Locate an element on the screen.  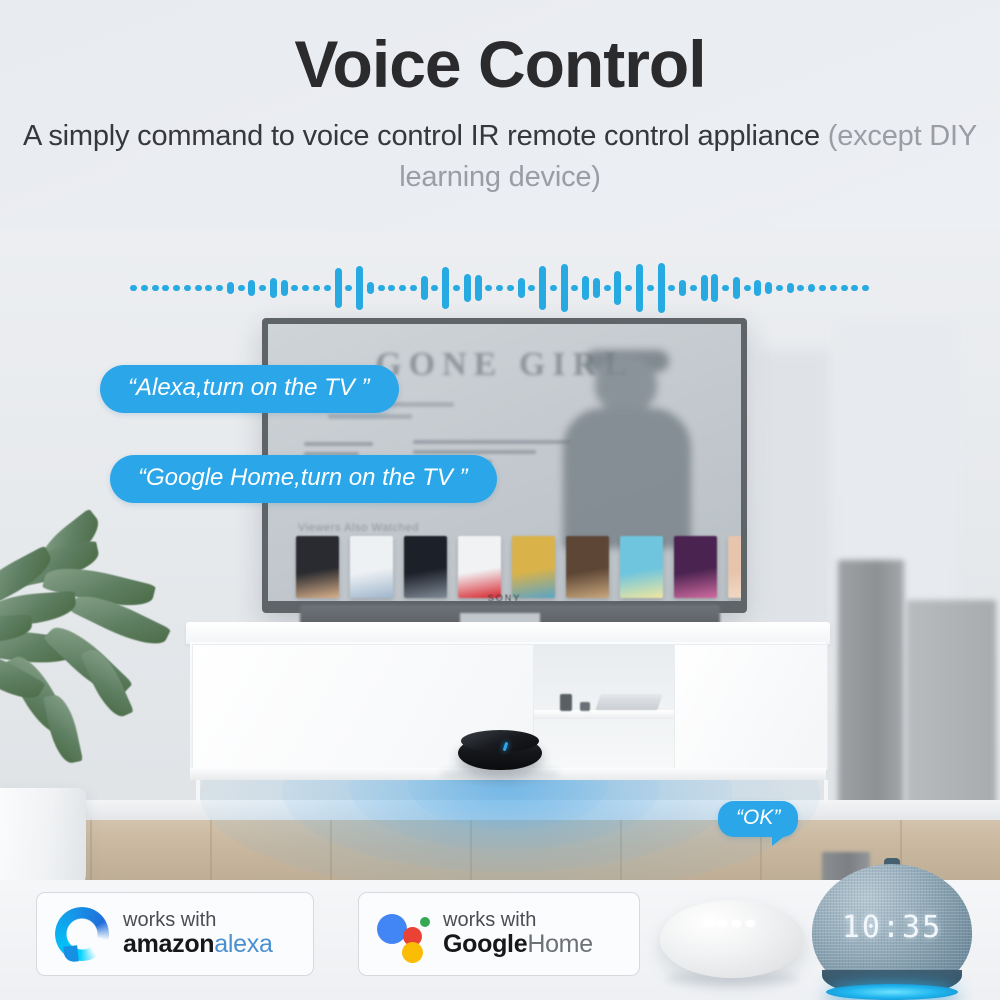
badge-works-with-google-home: works with GoogleHome is located at coordinates (499, 934).